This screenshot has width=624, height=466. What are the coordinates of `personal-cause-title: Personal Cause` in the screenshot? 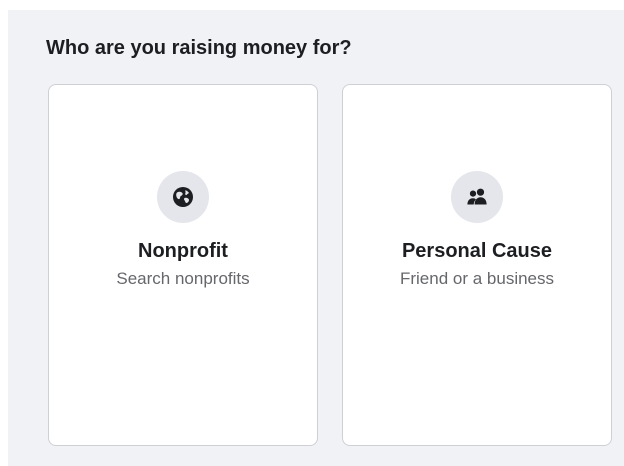 It's located at (477, 251).